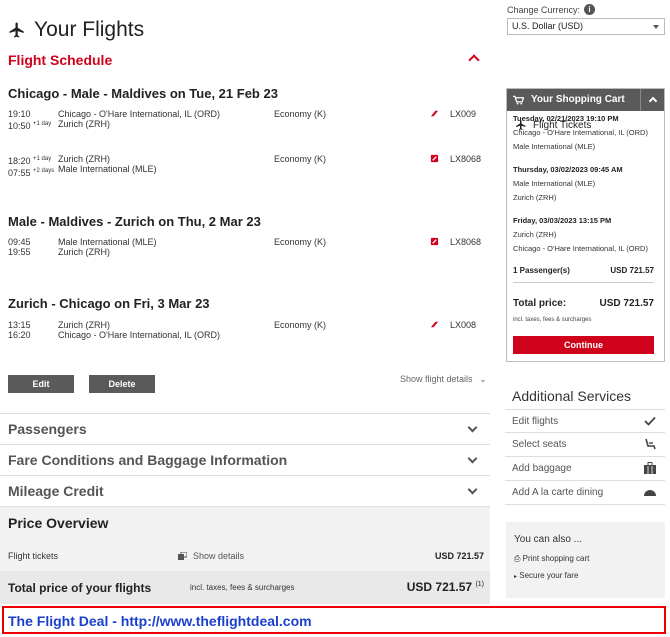 This screenshot has width=670, height=637. Describe the element at coordinates (242, 587) in the screenshot. I see `total-price-note: incl. taxes, fees & surcharges` at that location.